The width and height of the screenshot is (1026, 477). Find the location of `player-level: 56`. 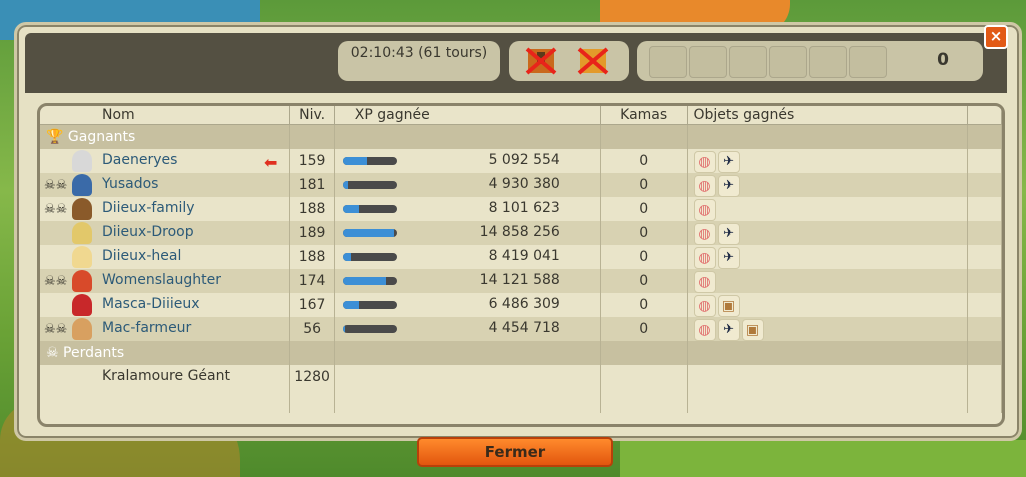

player-level: 56 is located at coordinates (312, 329).